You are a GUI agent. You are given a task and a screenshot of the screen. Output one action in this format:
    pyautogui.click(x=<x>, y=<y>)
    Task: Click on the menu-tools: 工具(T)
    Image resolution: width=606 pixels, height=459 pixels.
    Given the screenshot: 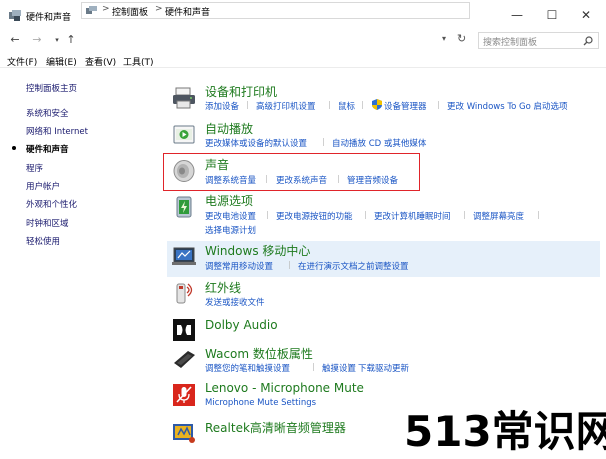 What is the action you would take?
    pyautogui.click(x=138, y=61)
    